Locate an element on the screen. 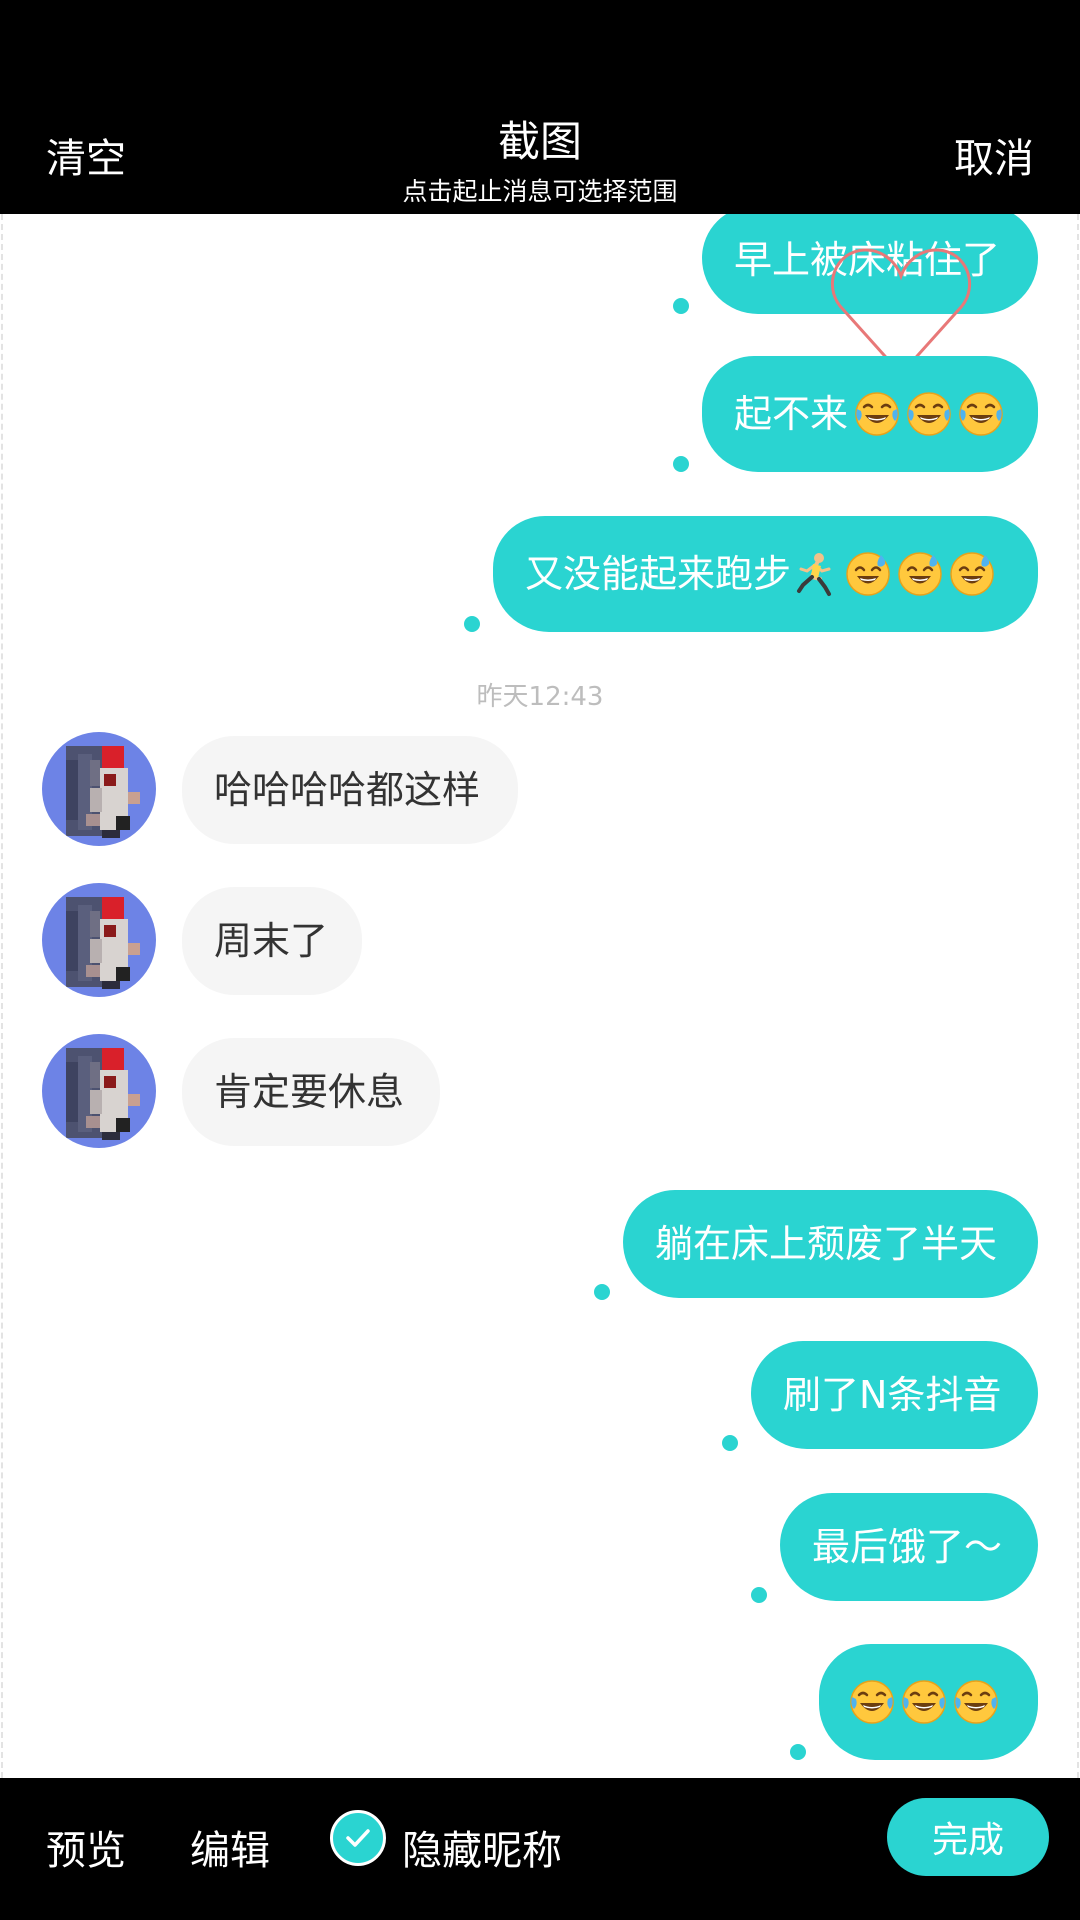 The height and width of the screenshot is (1920, 1080). check-icon is located at coordinates (358, 1838).